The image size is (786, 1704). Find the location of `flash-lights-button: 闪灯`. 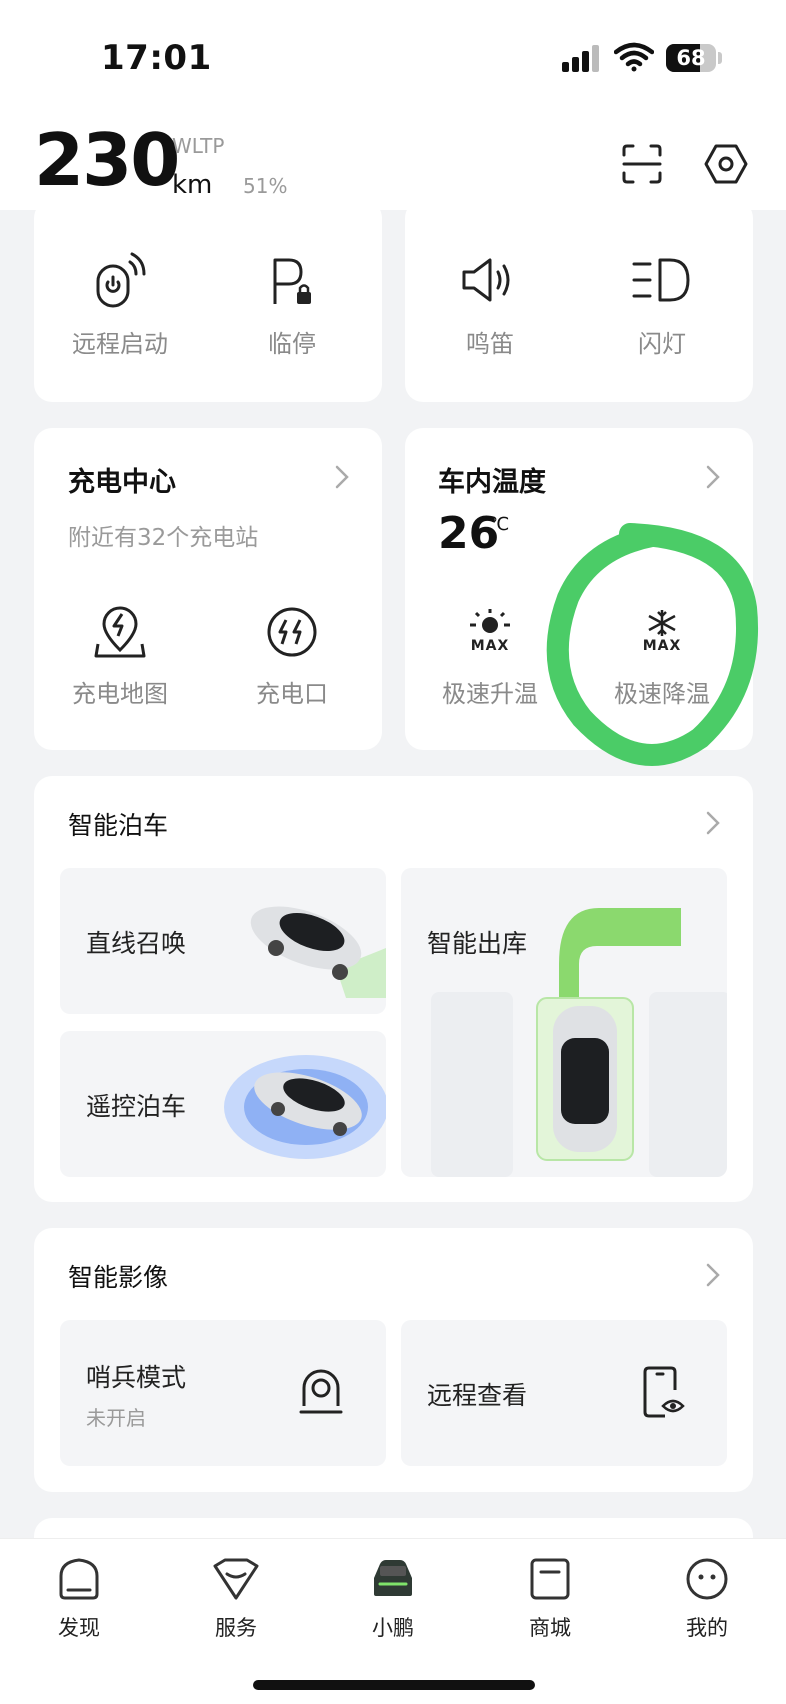

flash-lights-button: 闪灯 is located at coordinates (662, 304).